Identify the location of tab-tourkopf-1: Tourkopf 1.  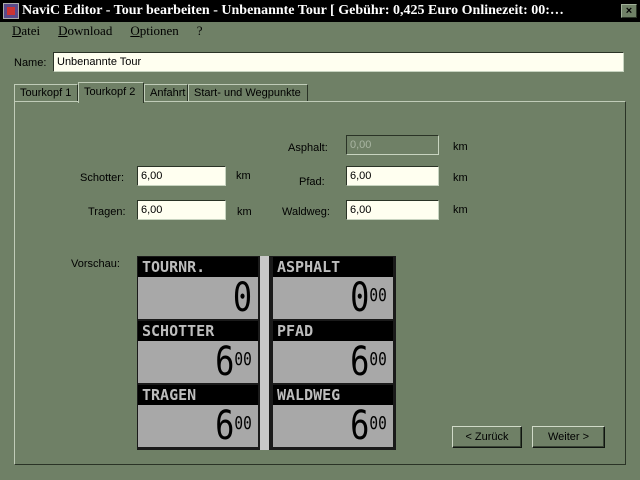
(46, 93).